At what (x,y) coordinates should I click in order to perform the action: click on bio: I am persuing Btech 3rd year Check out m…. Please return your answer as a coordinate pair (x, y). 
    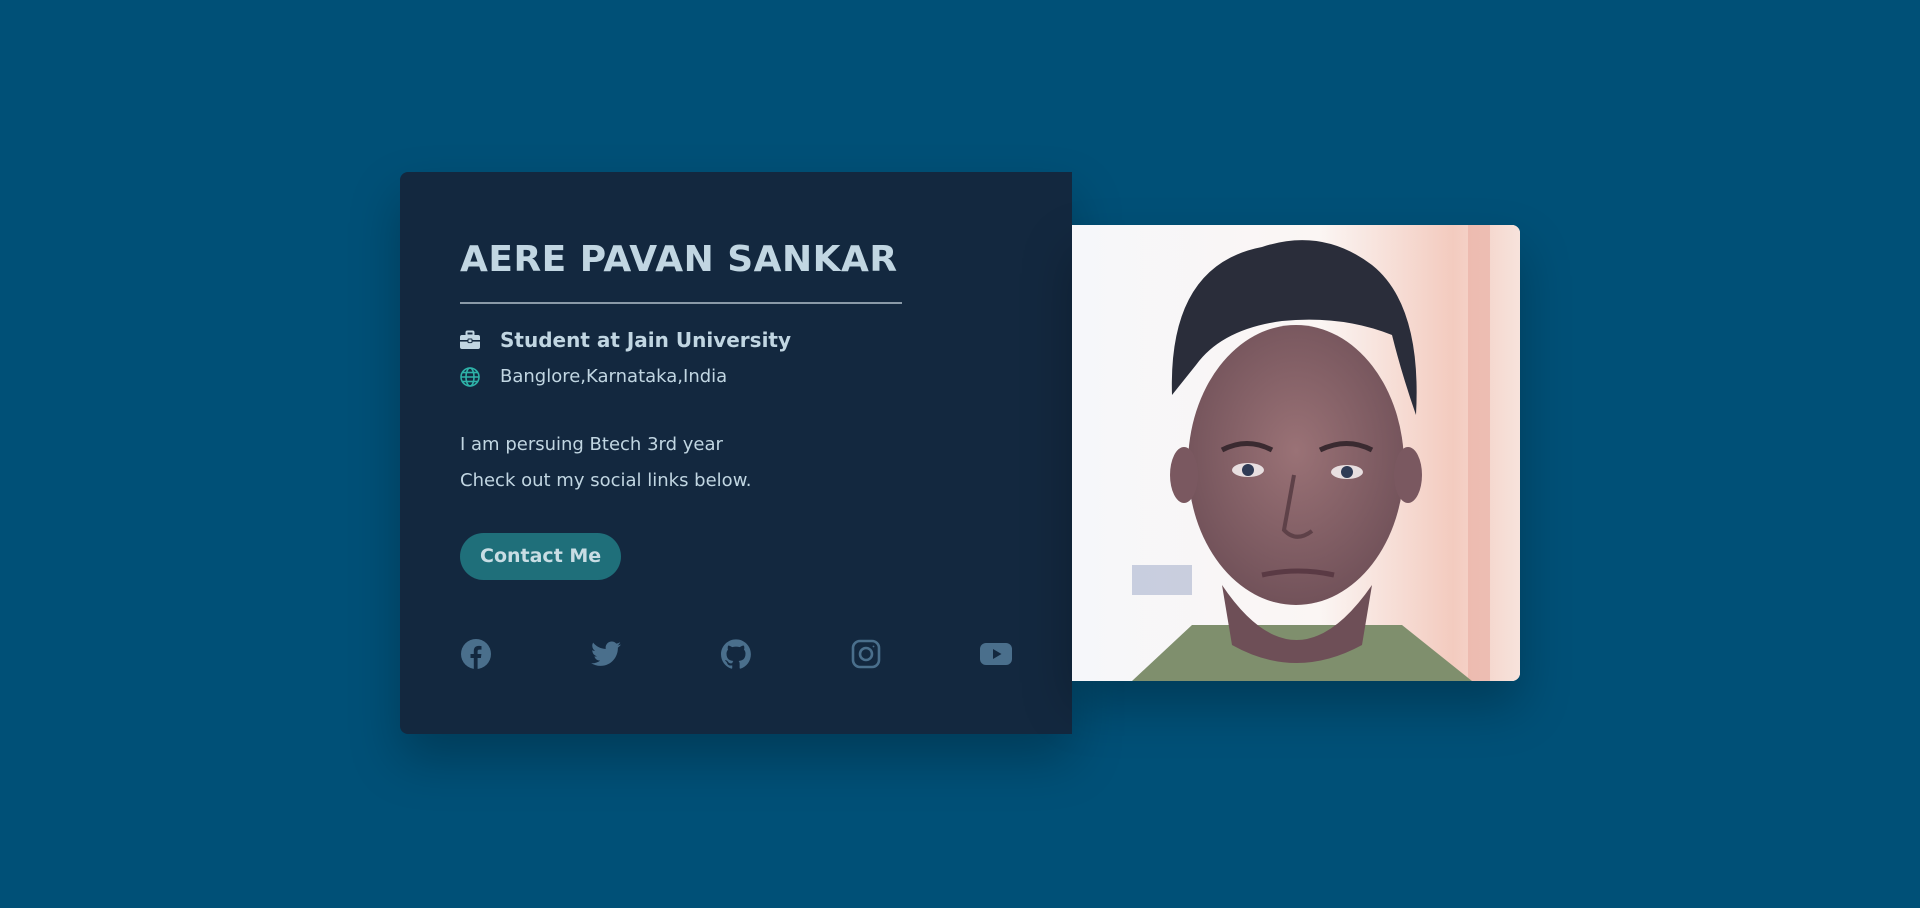
    Looking at the image, I should click on (736, 463).